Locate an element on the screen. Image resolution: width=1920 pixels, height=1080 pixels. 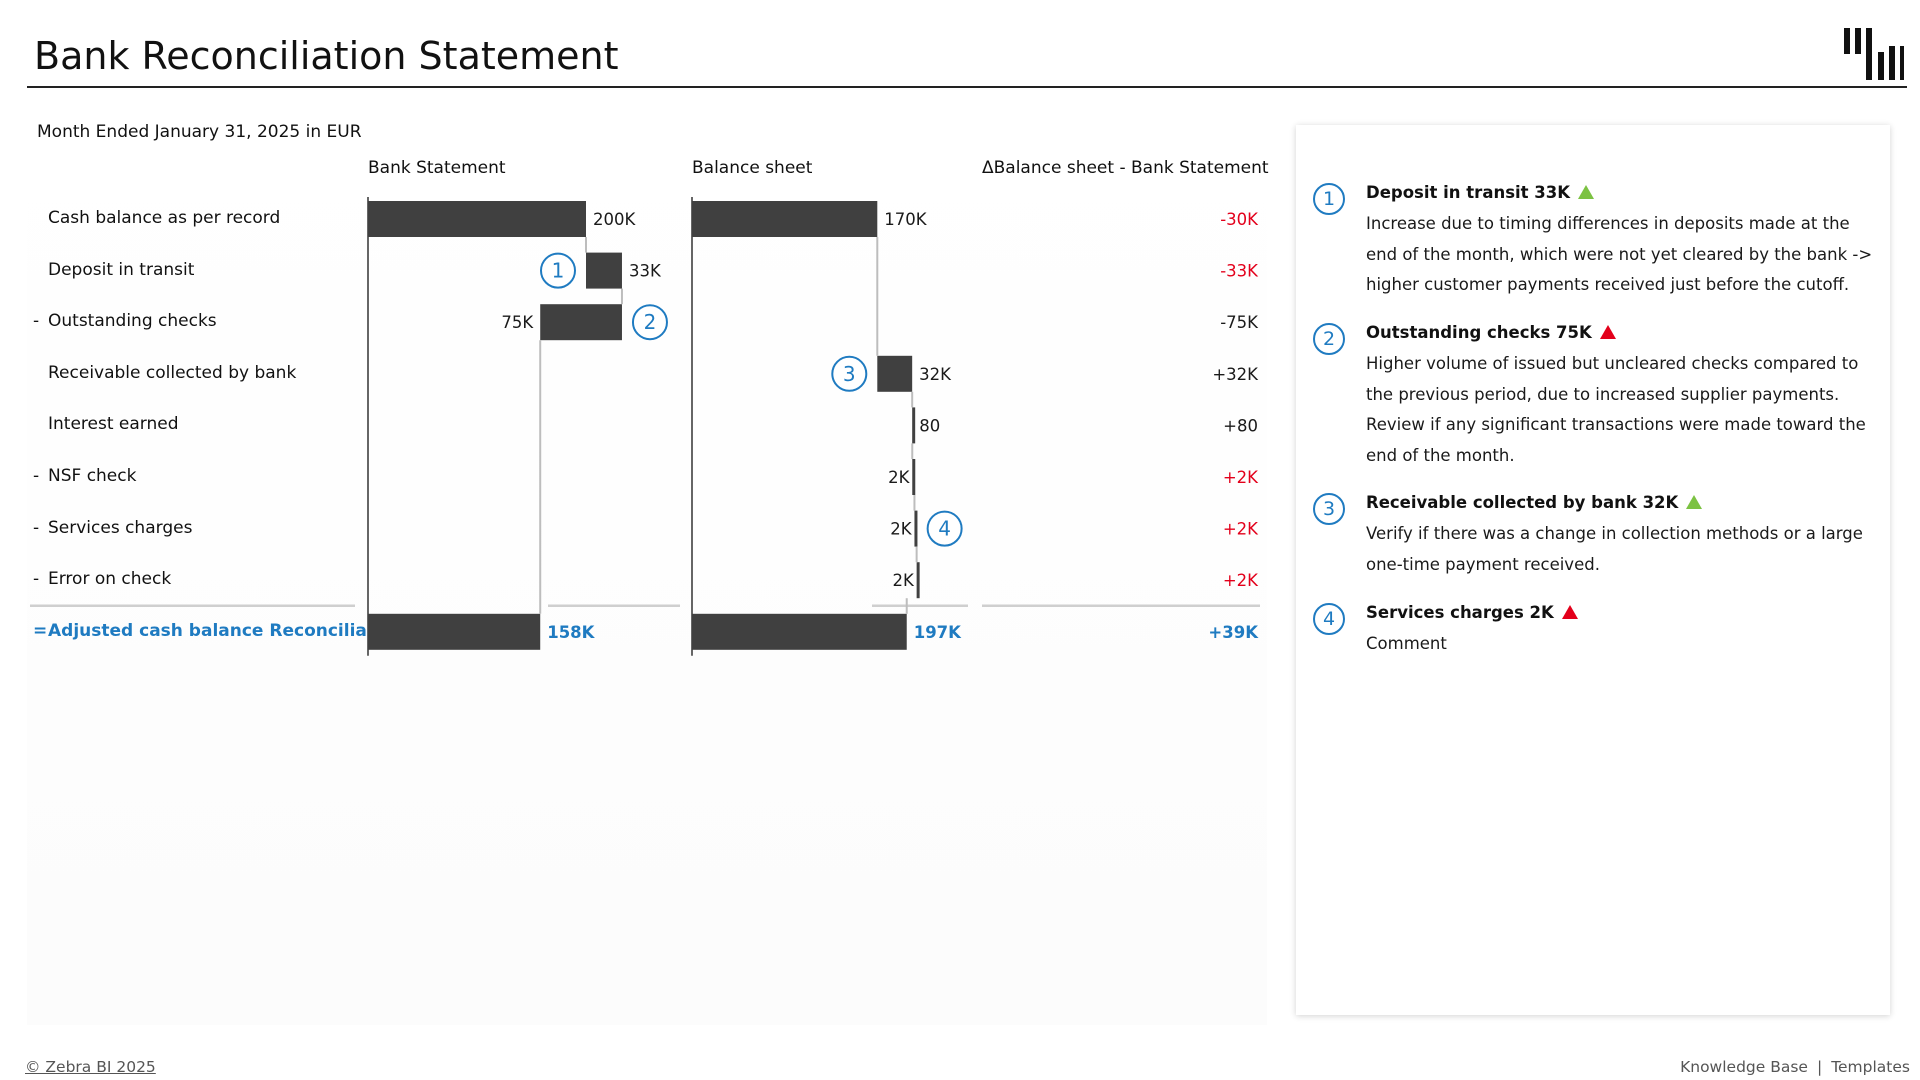
note-title-text: Receivable collected by bank 32K is located at coordinates (1522, 502).